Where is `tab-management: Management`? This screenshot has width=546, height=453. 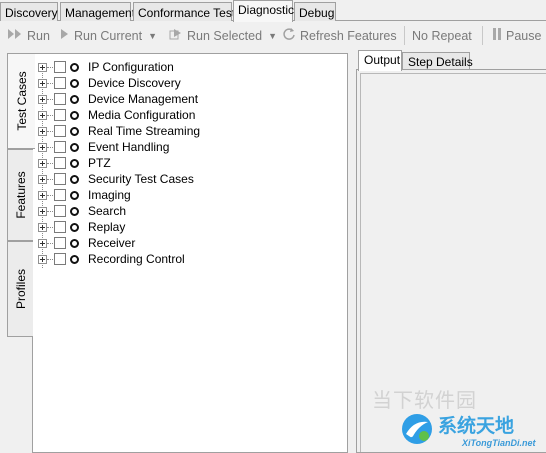
tab-management: Management is located at coordinates (97, 11).